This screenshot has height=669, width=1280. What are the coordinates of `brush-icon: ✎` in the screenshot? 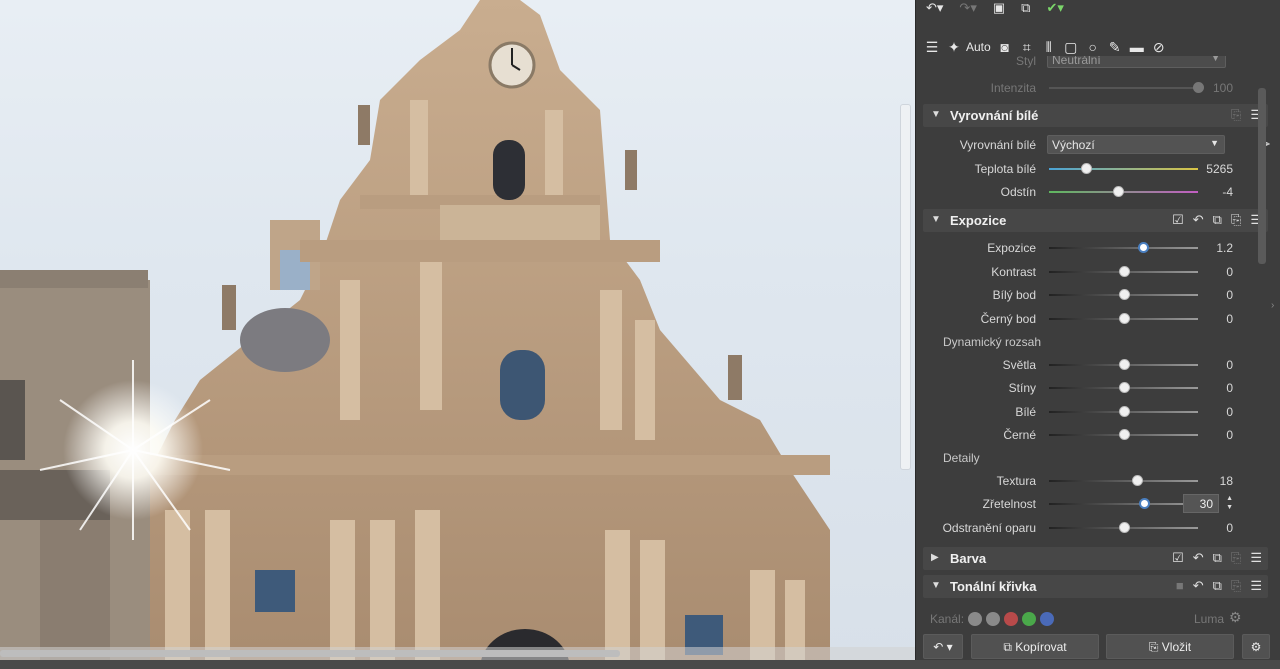 It's located at (1115, 47).